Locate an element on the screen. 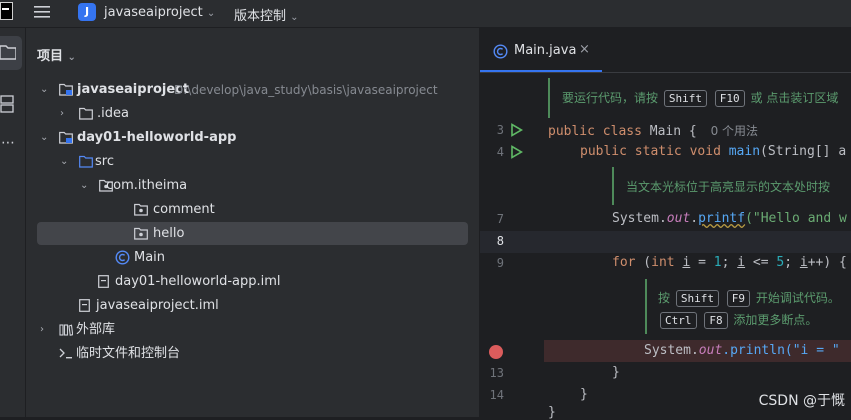 The image size is (851, 420). code-text: <= is located at coordinates (761, 262).